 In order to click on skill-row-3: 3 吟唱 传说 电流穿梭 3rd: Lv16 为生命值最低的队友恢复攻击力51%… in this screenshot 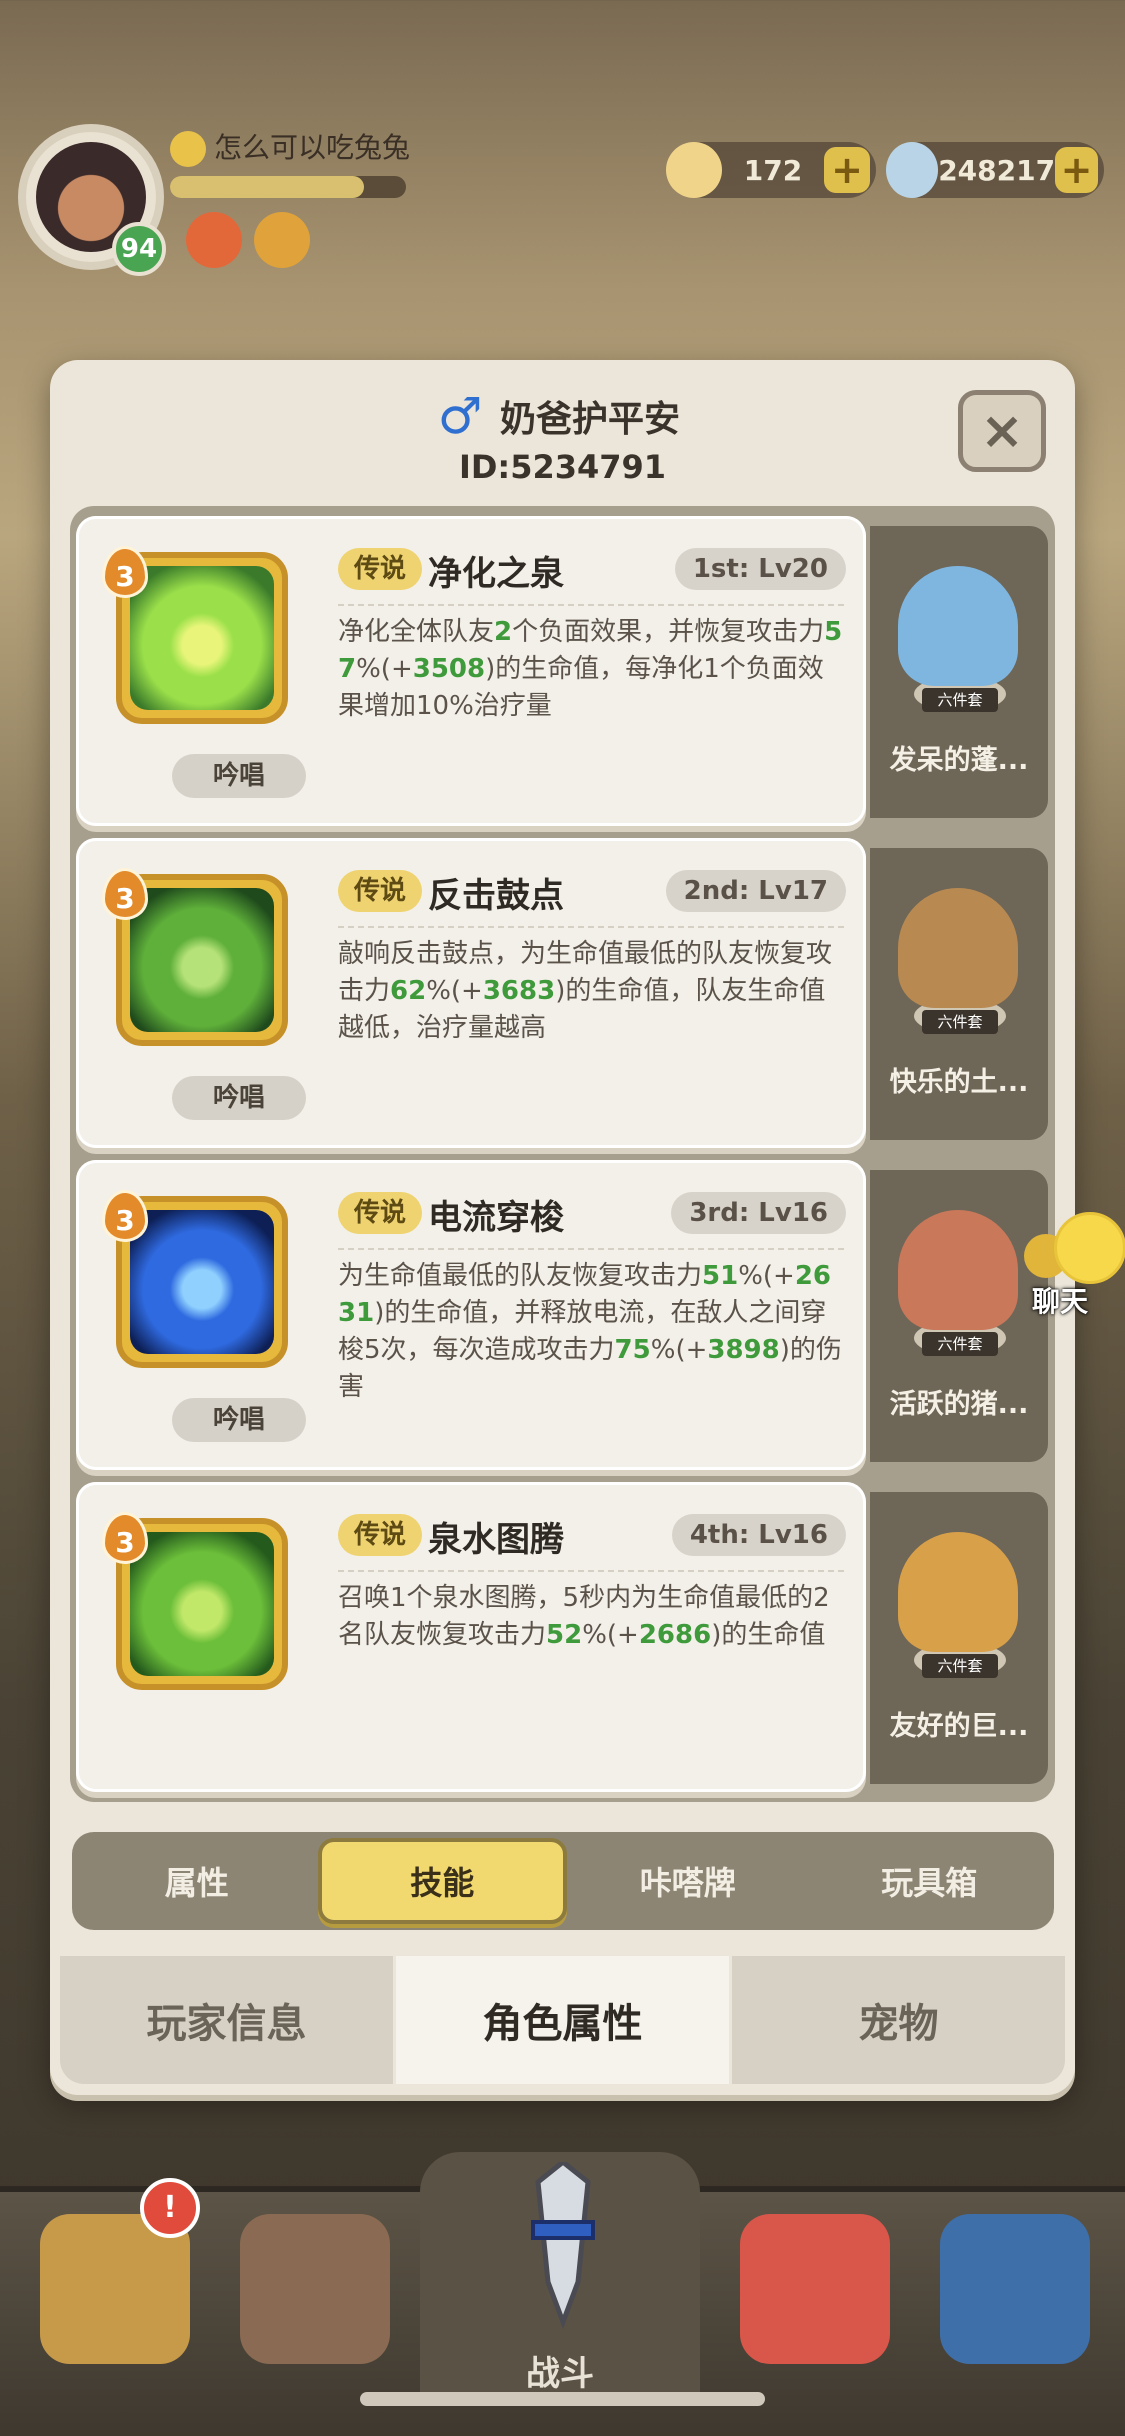, I will do `click(562, 1315)`.